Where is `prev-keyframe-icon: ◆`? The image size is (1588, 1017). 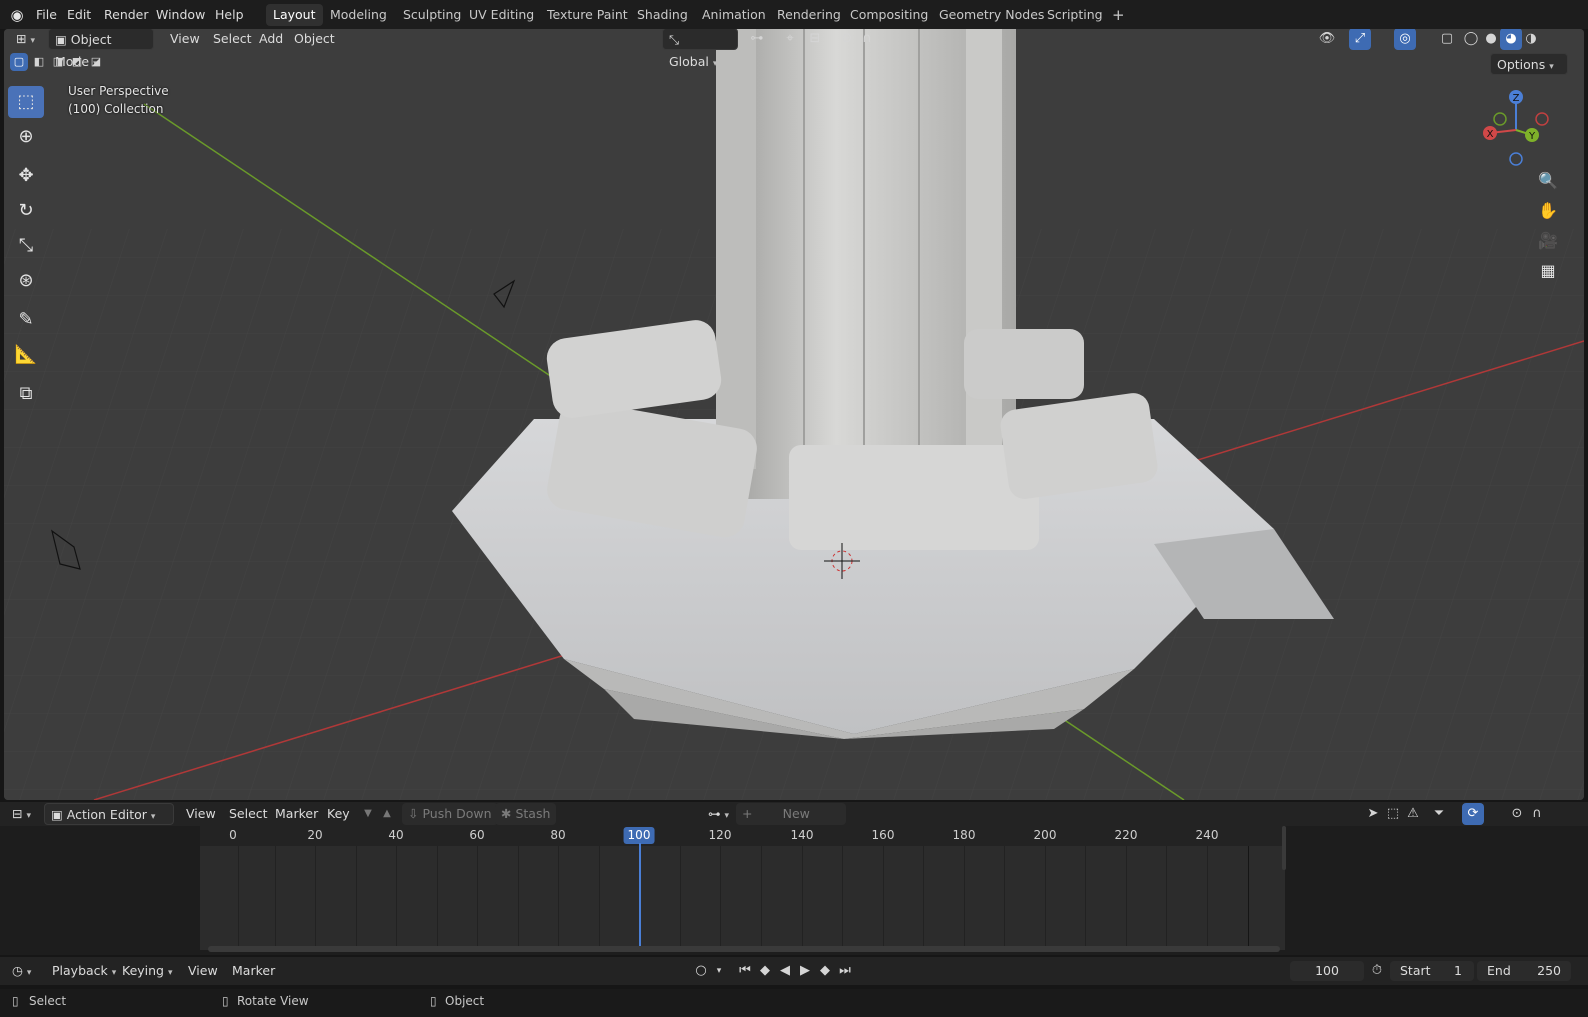 prev-keyframe-icon: ◆ is located at coordinates (765, 971).